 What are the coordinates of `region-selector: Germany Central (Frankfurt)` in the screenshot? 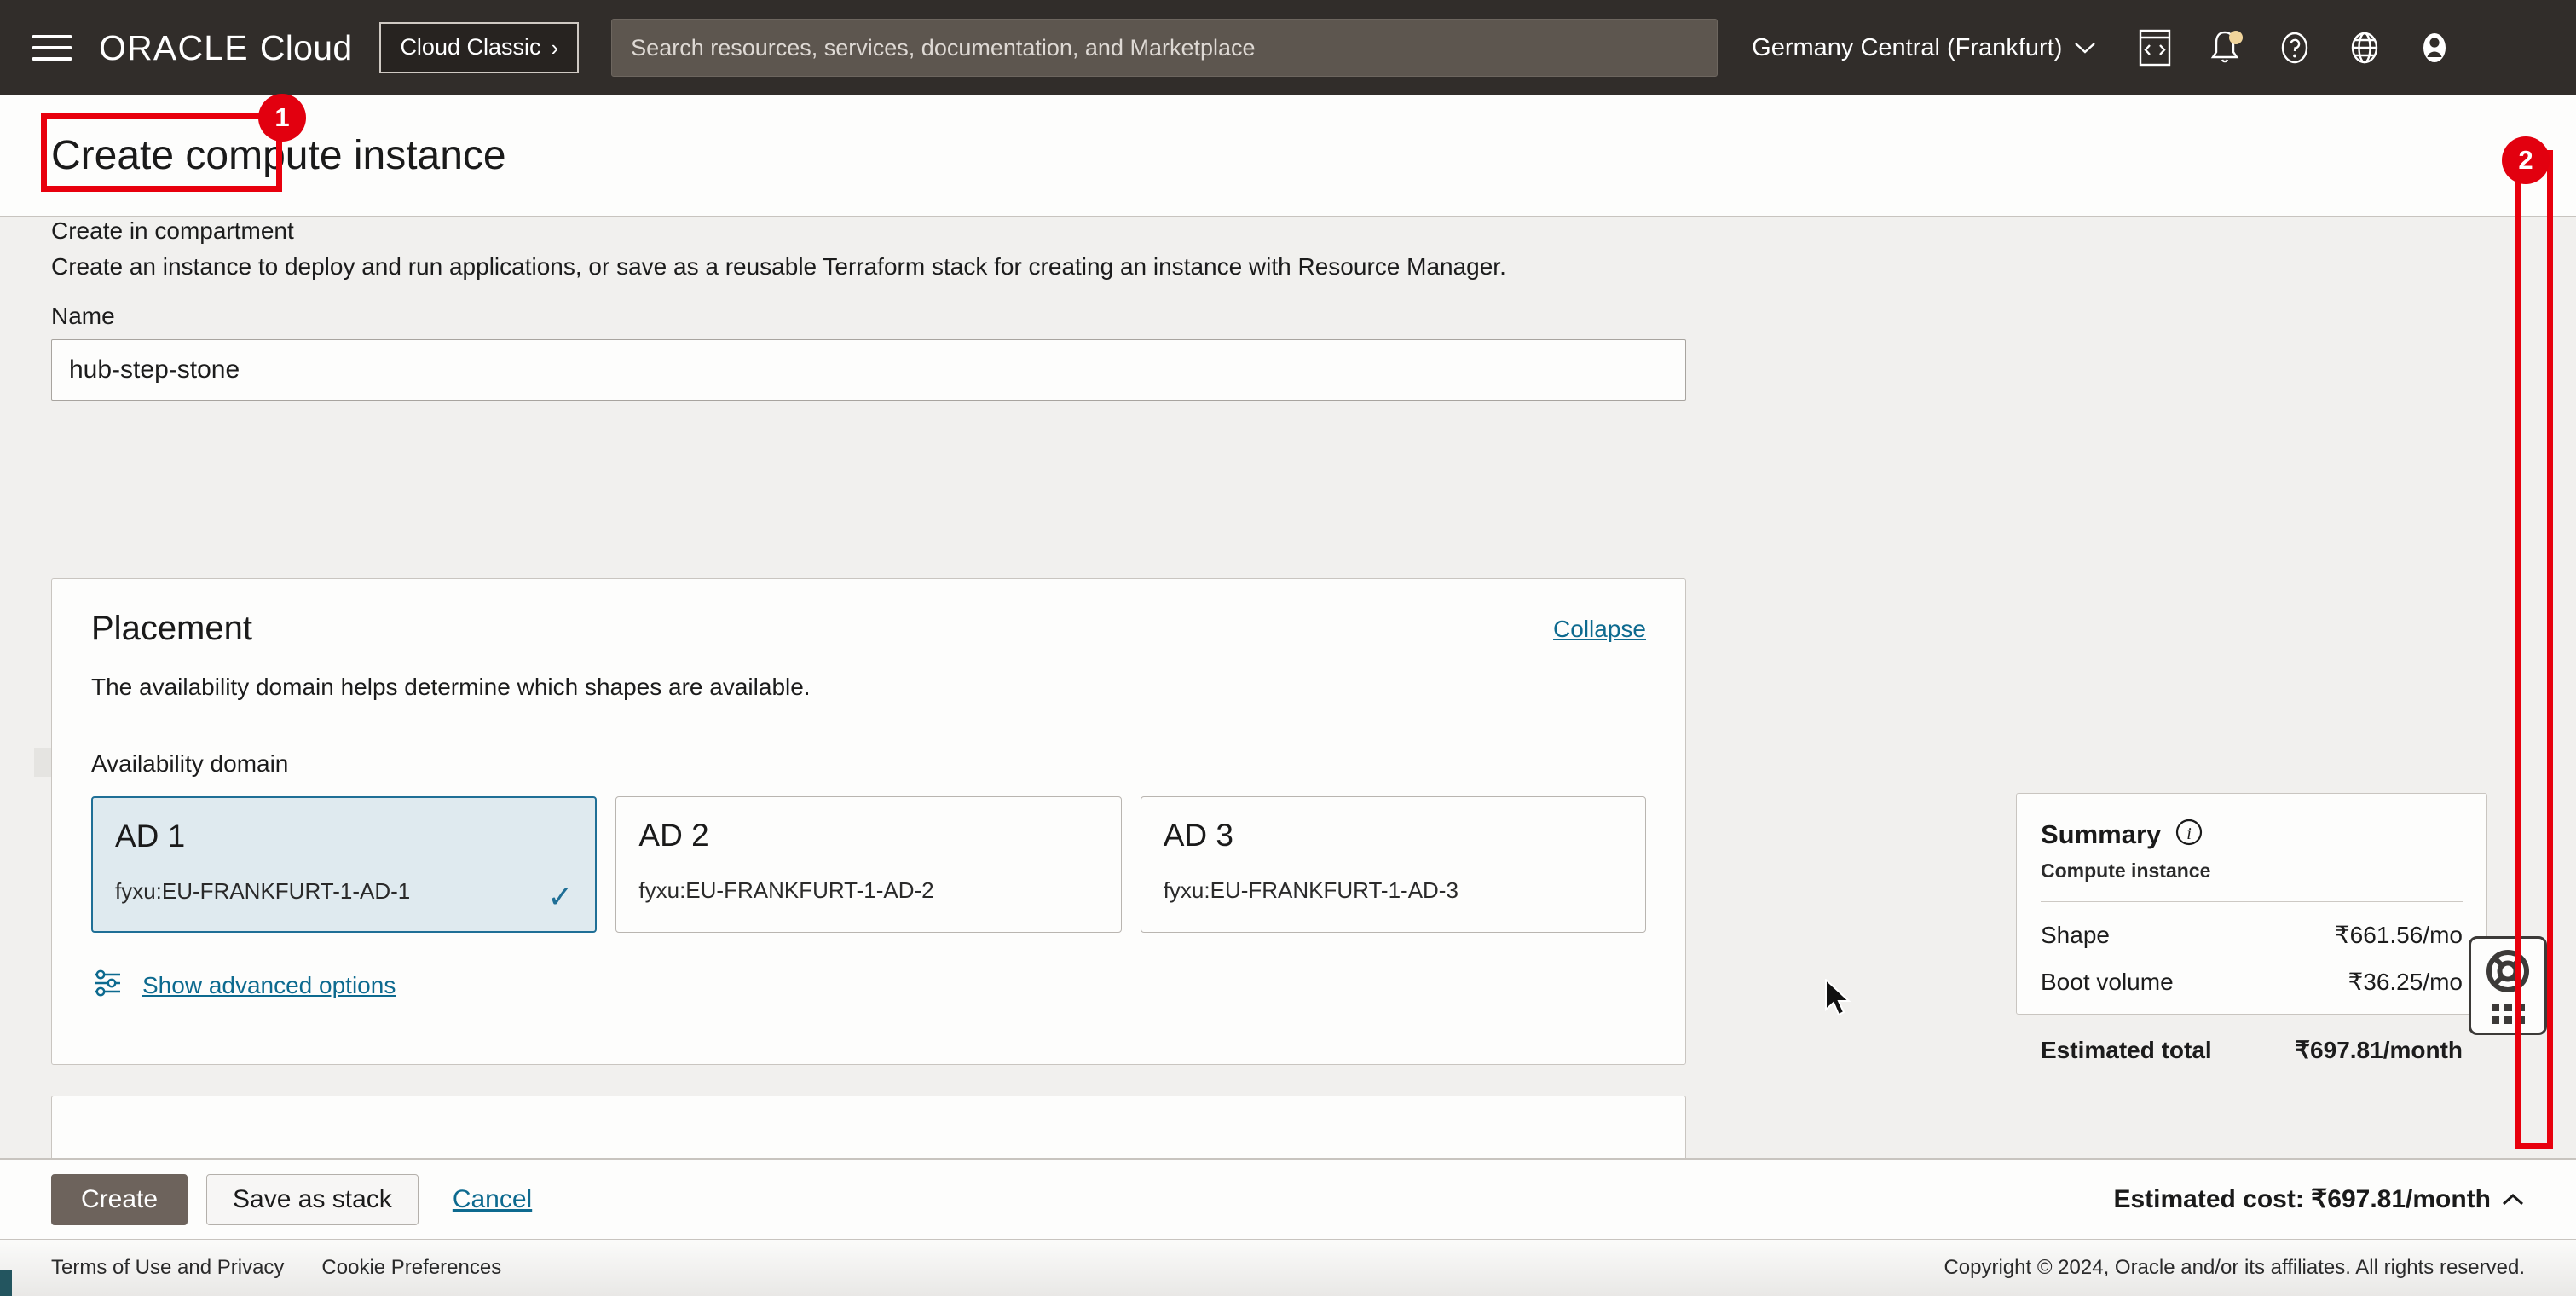 It's located at (1924, 48).